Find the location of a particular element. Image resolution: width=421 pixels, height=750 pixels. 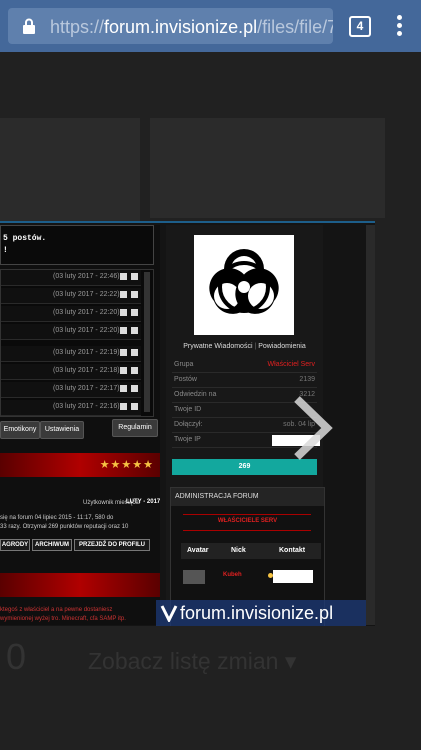

tab-switcher-button: 4 is located at coordinates (360, 26).